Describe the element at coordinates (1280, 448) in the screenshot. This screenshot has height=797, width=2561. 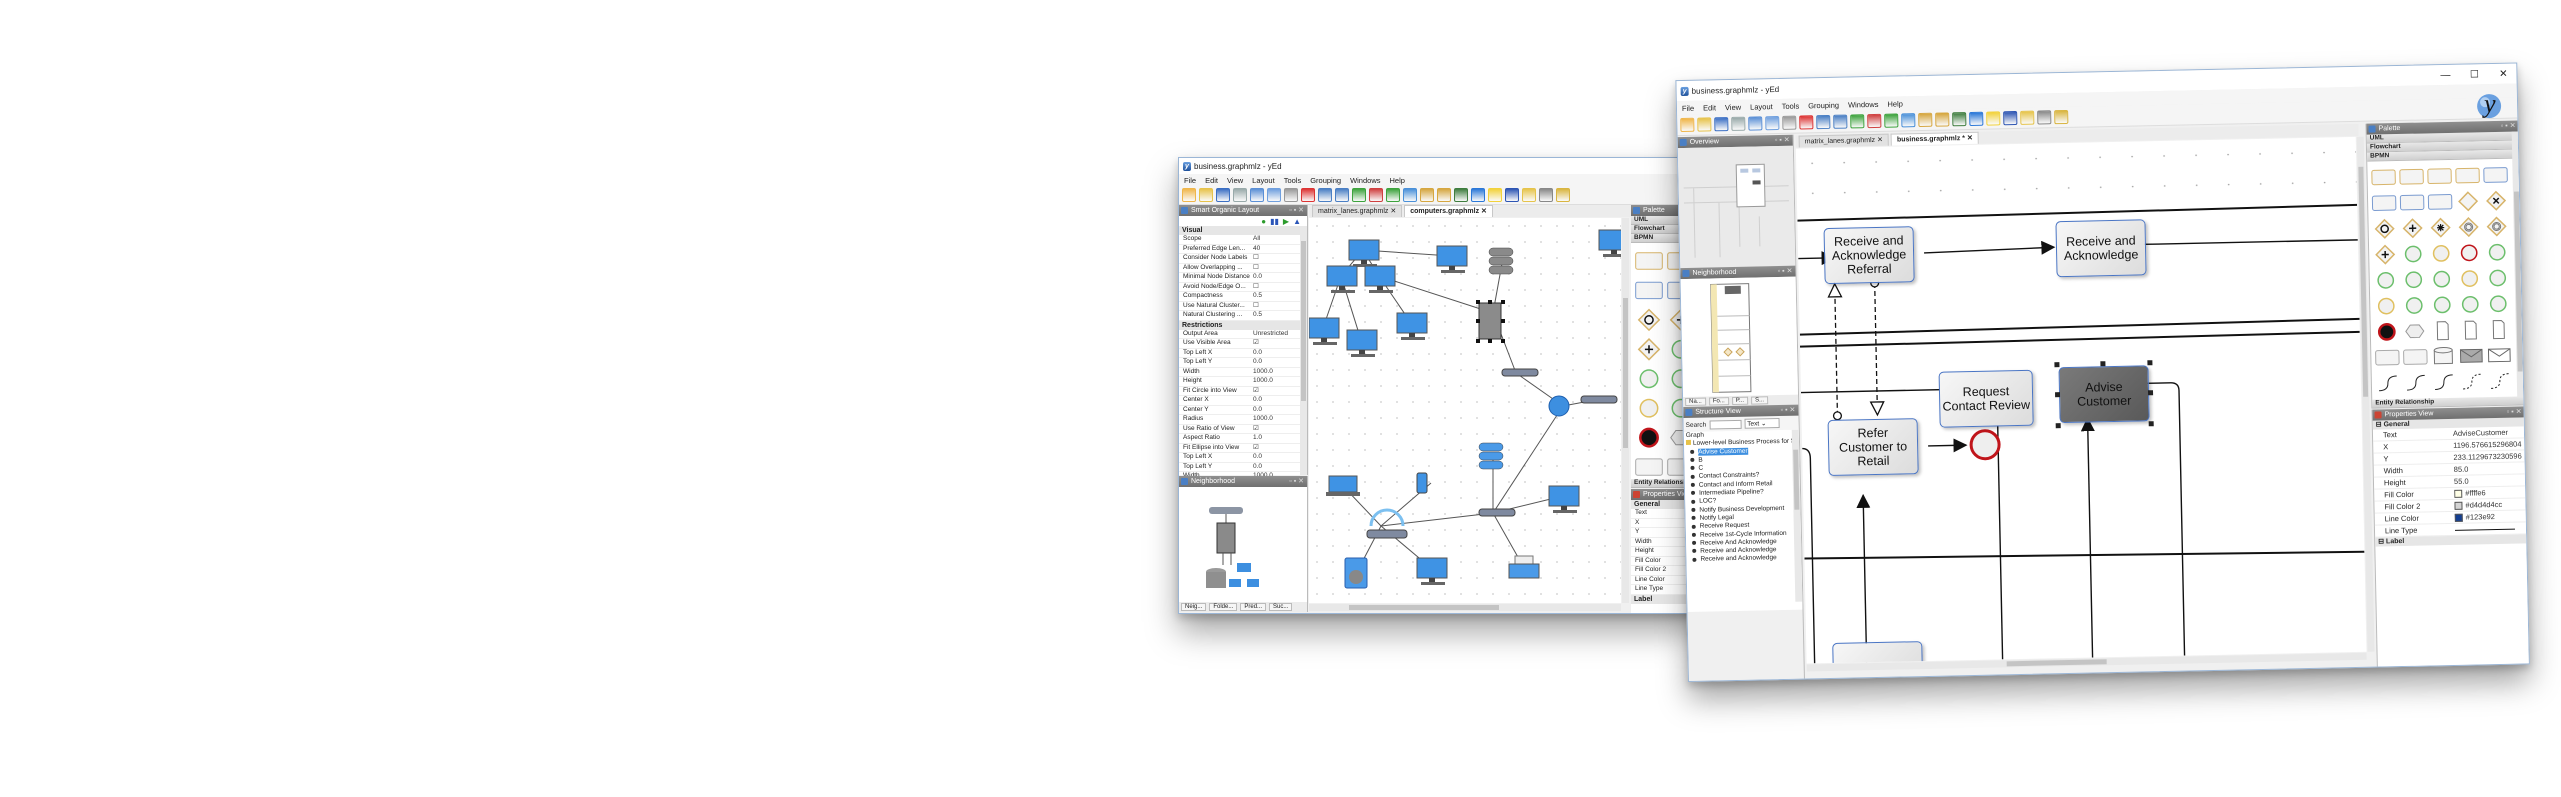
I see `property-value: ☑` at that location.